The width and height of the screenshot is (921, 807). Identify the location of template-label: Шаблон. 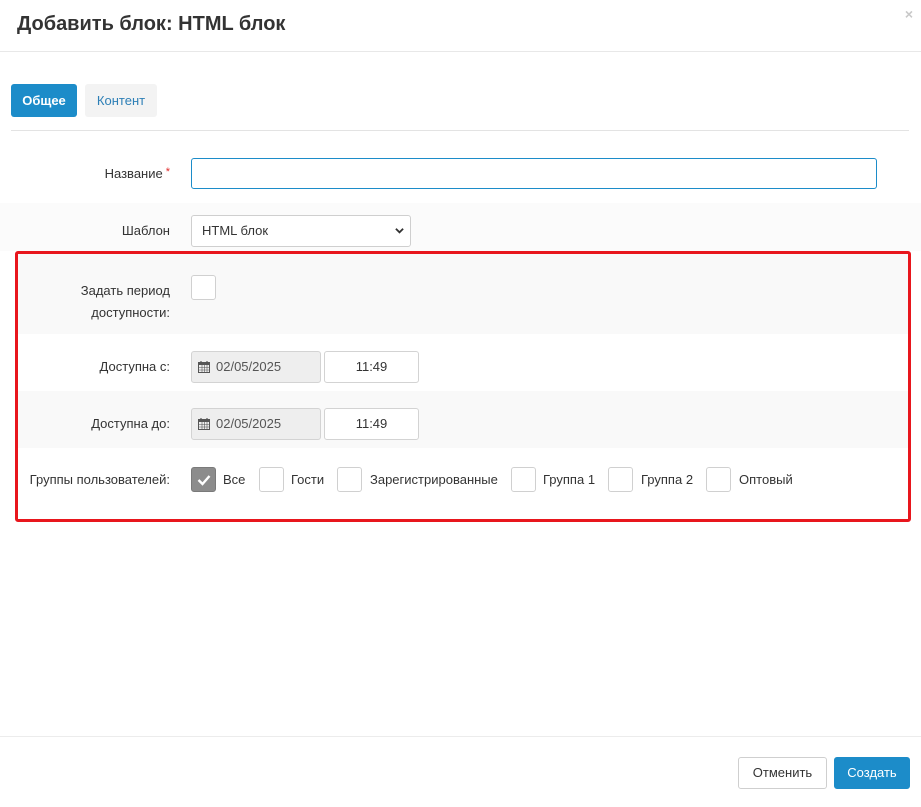
(145, 230).